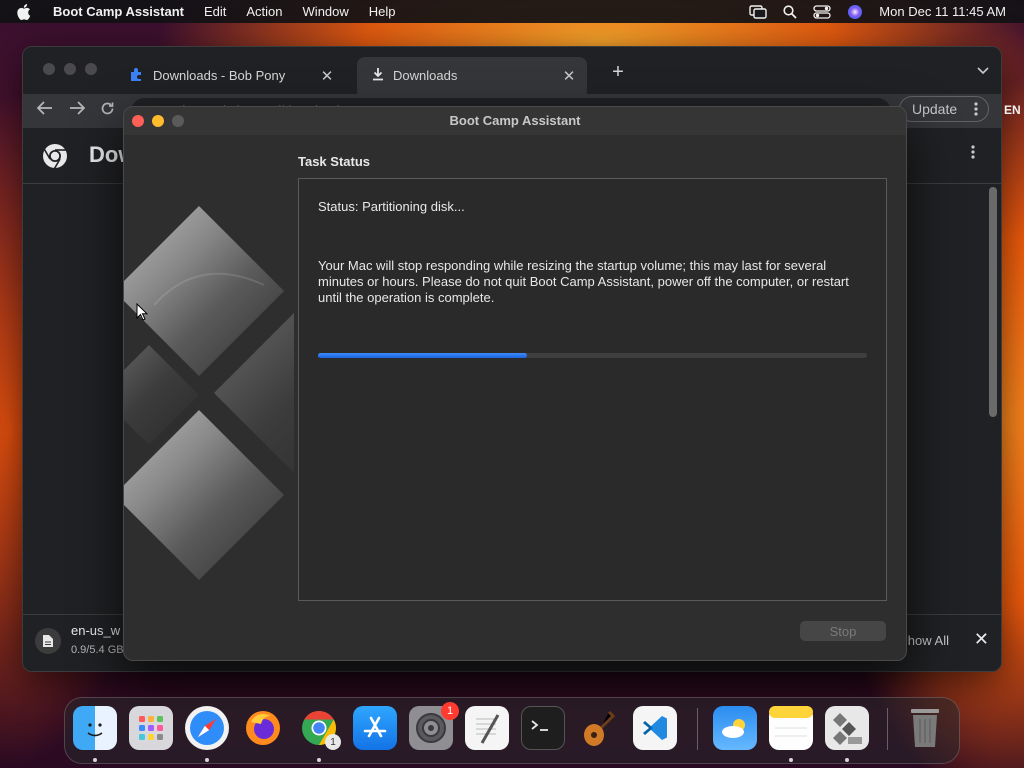  What do you see at coordinates (375, 728) in the screenshot?
I see `app-store-icon` at bounding box center [375, 728].